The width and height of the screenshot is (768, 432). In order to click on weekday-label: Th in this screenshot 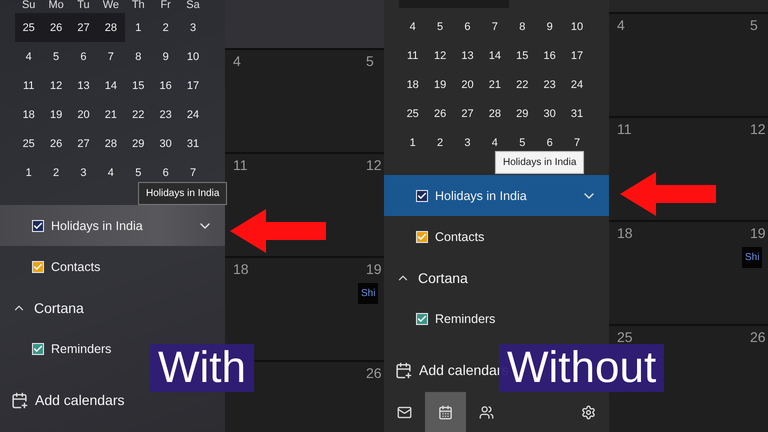, I will do `click(138, 6)`.